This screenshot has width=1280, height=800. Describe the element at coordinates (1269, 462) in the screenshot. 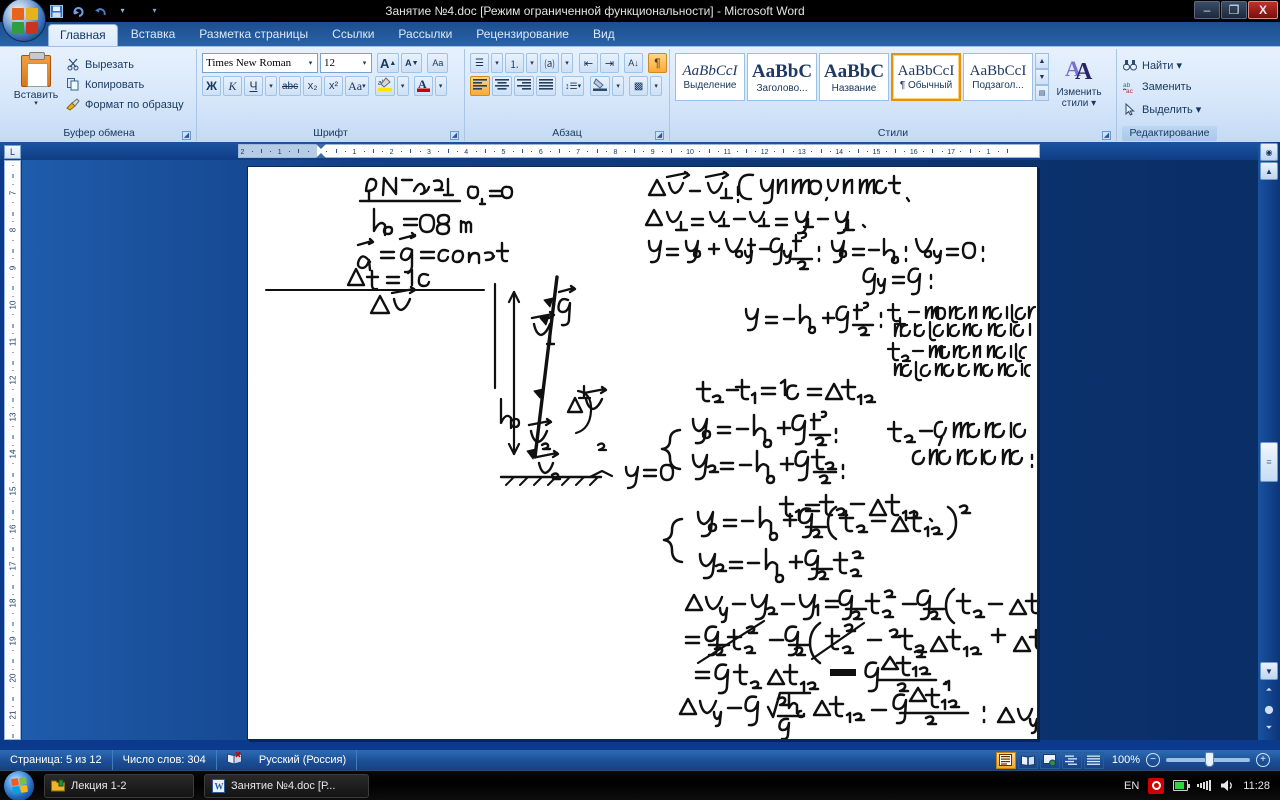

I see `scrollbar-thumb: ≡` at that location.